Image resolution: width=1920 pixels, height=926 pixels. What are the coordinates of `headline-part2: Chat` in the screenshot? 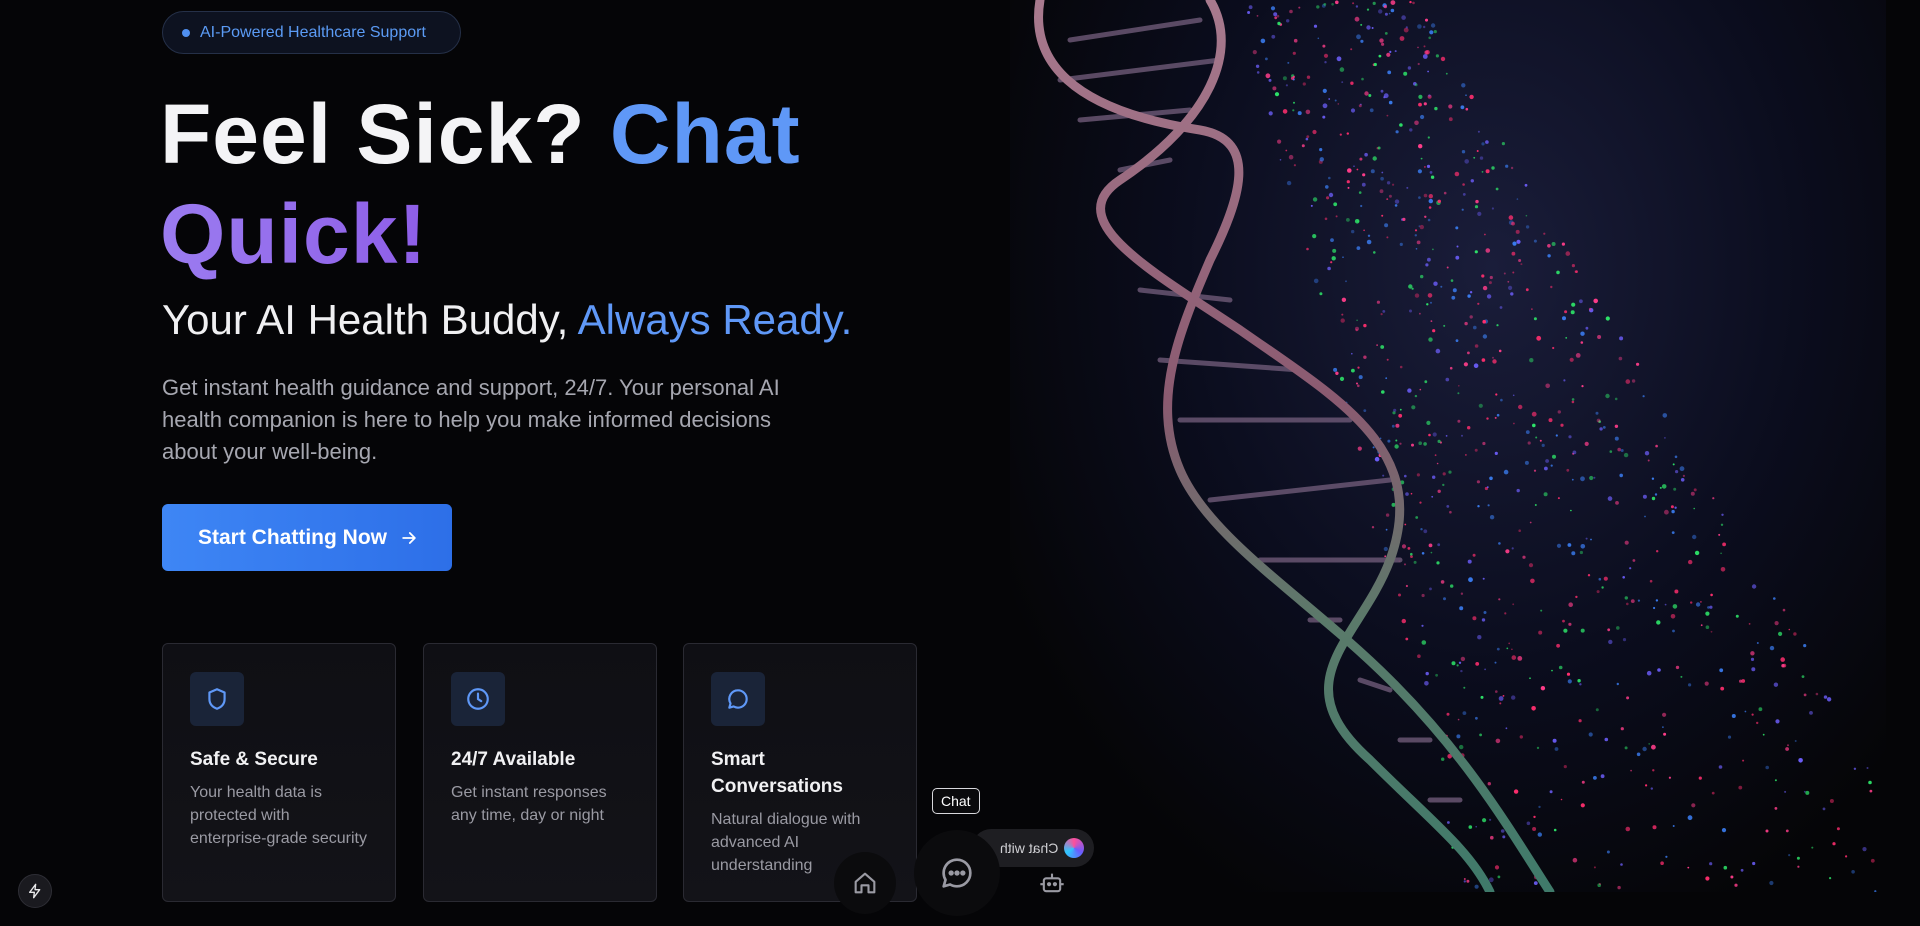 It's located at (705, 134).